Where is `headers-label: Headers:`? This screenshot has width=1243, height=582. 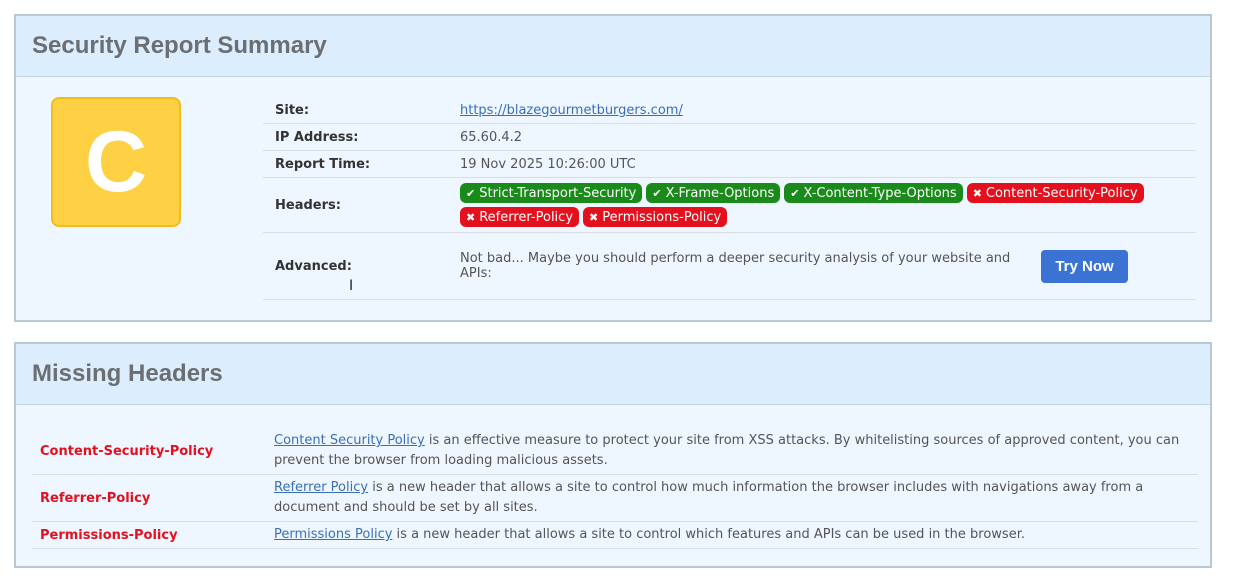 headers-label: Headers: is located at coordinates (308, 205).